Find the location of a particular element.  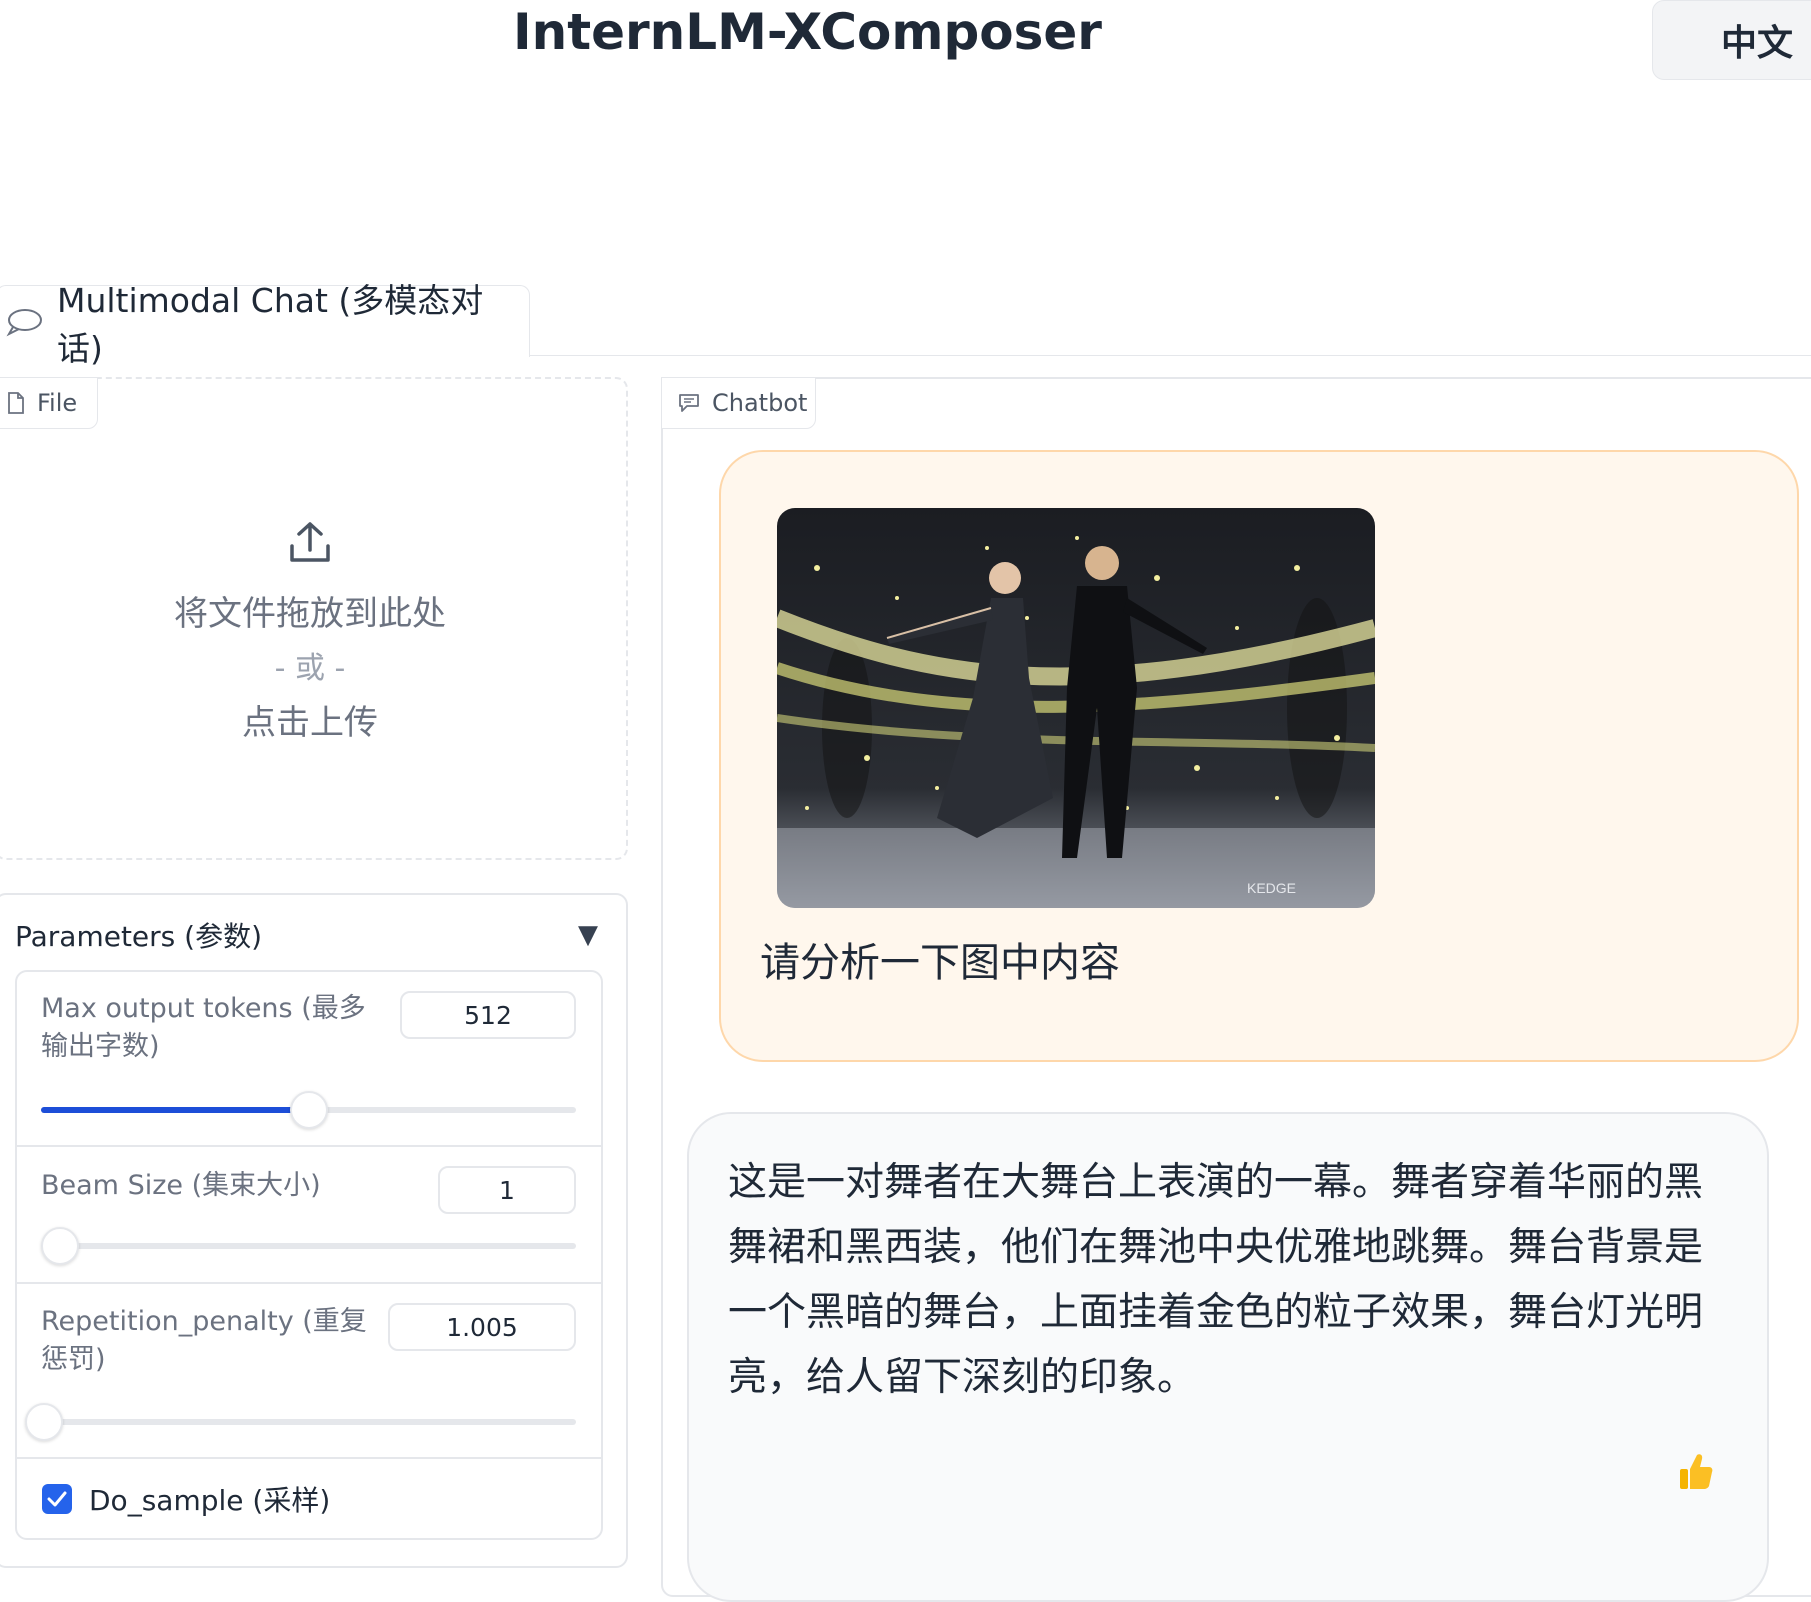

tab-multimodal-chat: Multimodal Chat (多模态对话) is located at coordinates (265, 324).